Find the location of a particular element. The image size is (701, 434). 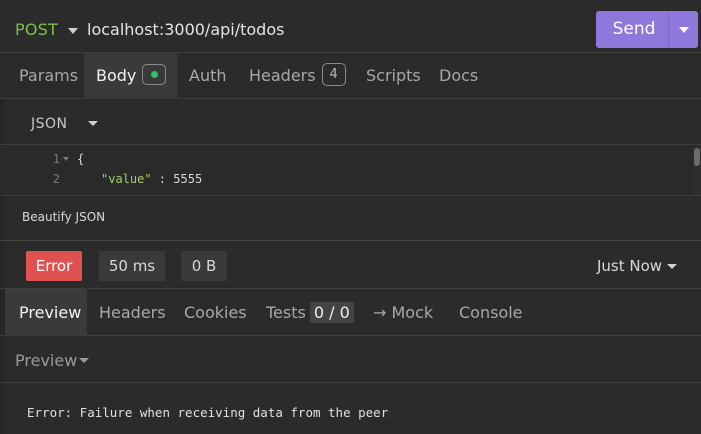

request-tabs: Params Body Auth Headers 4 Scripts Docs is located at coordinates (350, 76).